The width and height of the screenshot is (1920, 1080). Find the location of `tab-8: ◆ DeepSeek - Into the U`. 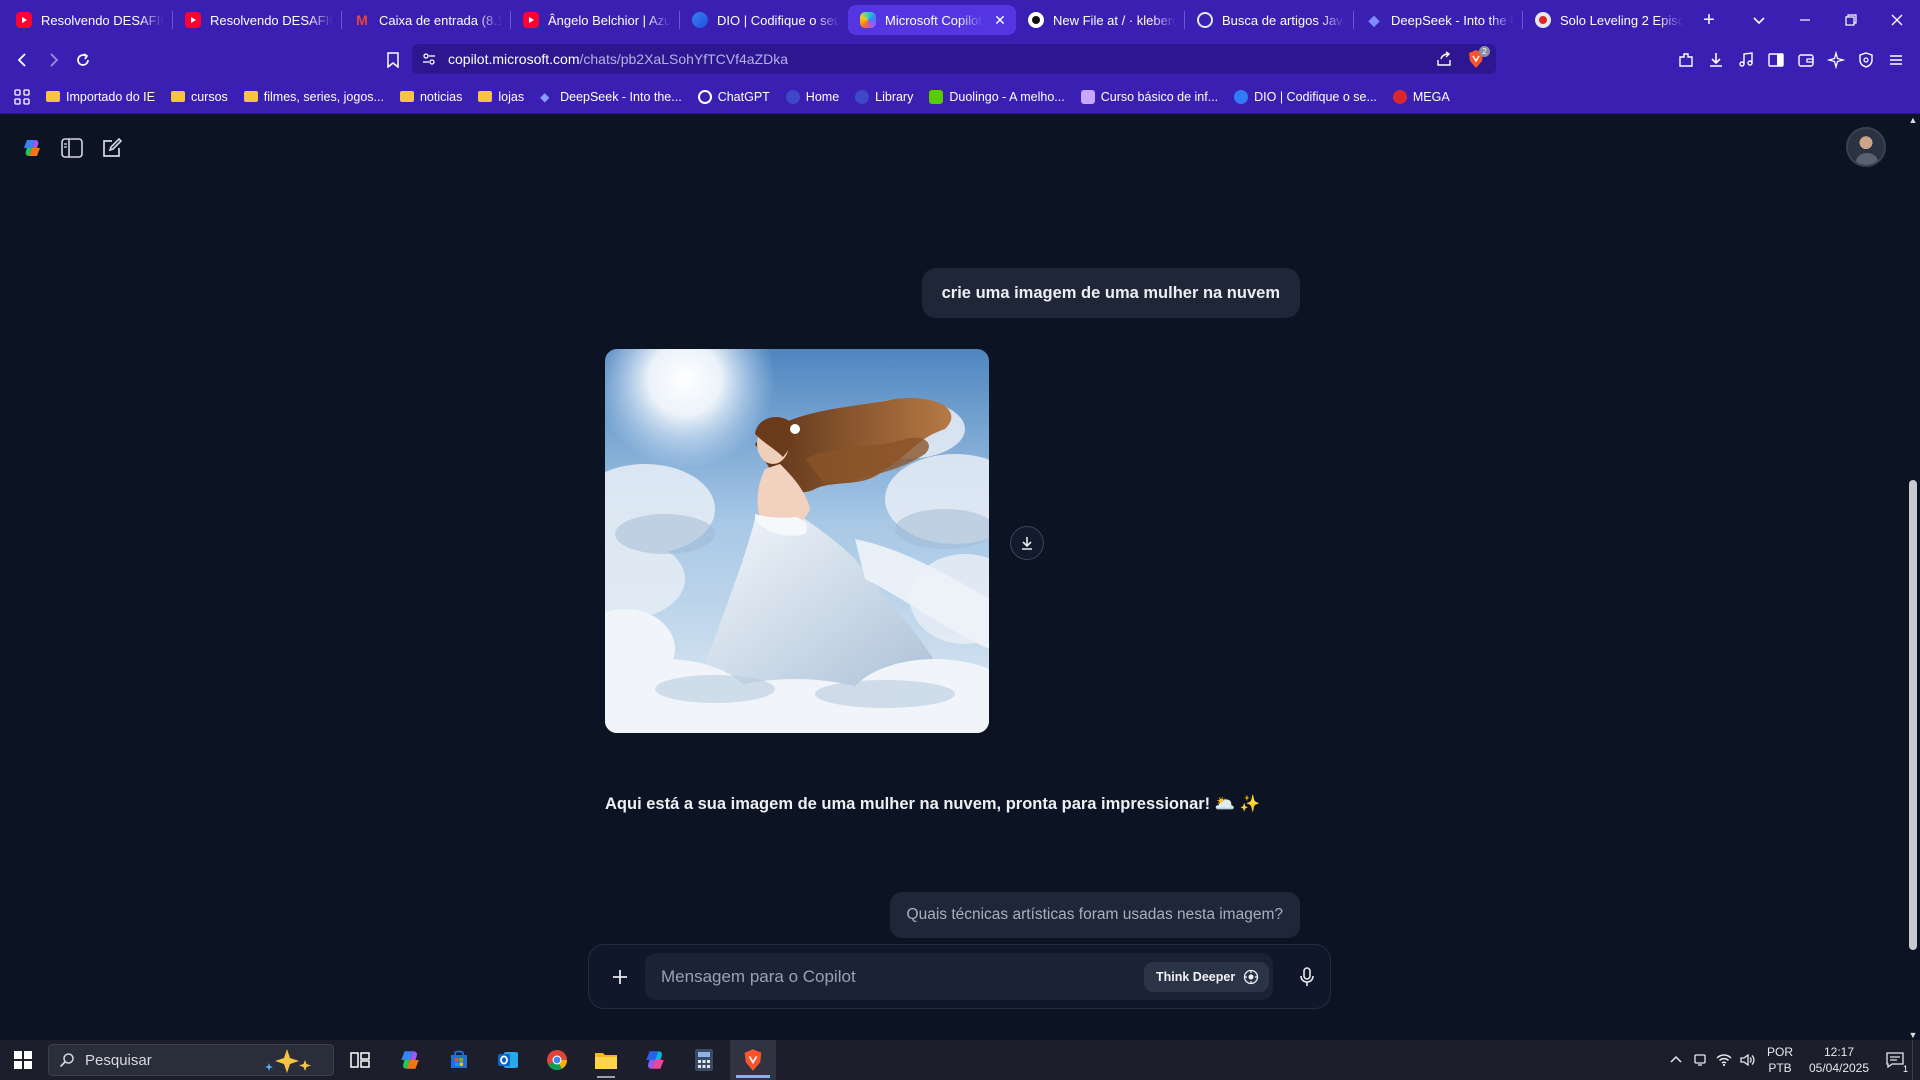

tab-8: ◆ DeepSeek - Into the U is located at coordinates (1438, 20).